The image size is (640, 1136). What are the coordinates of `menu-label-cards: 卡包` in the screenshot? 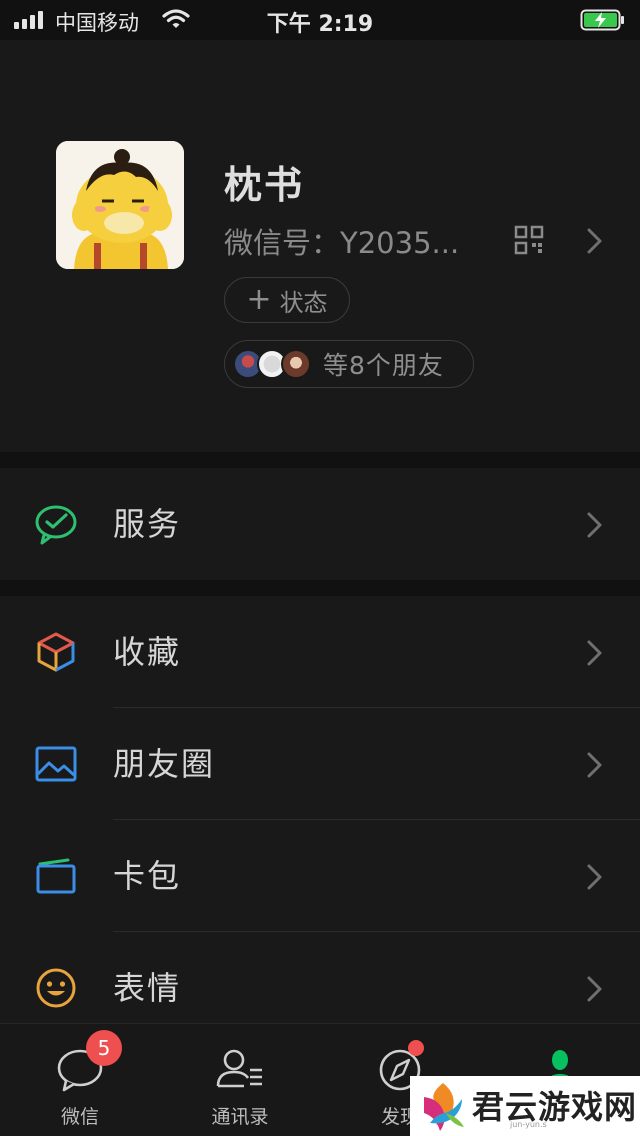 It's located at (147, 876).